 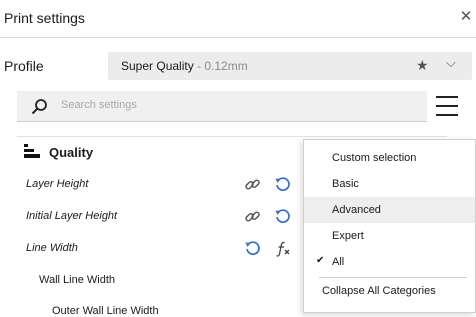 I want to click on quality-category-icon, so click(x=32, y=151).